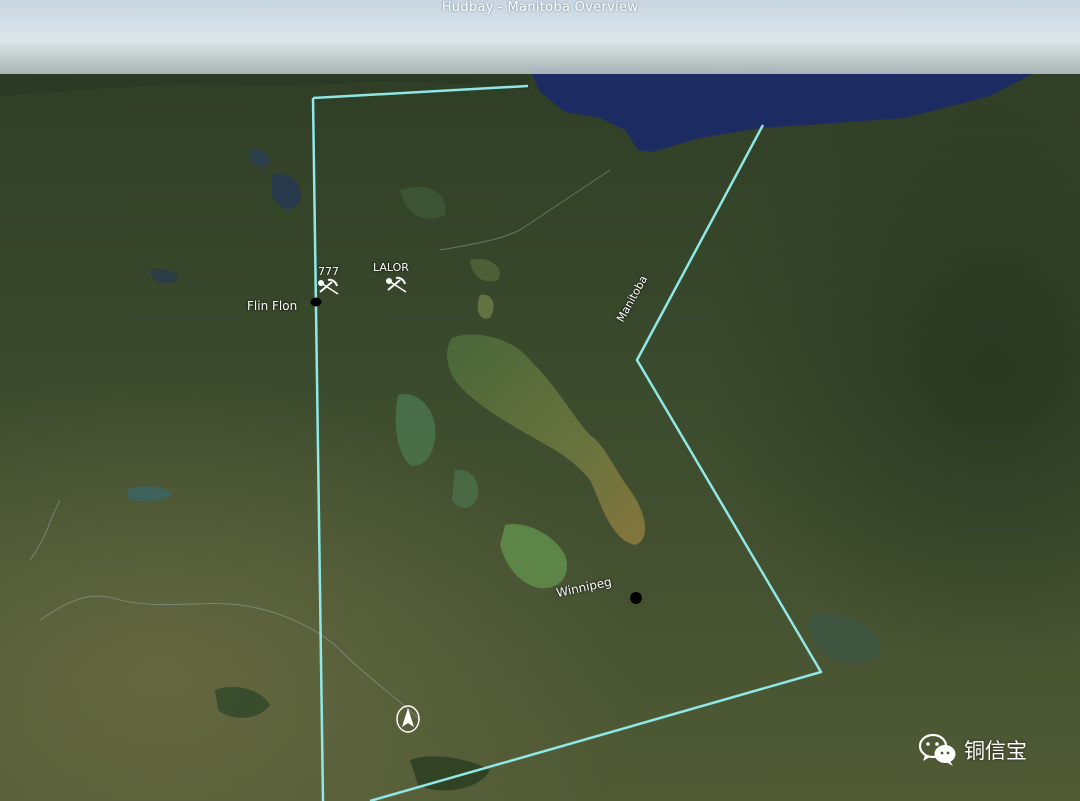 The height and width of the screenshot is (801, 1080). I want to click on watermark-text: 铜信宝, so click(995, 751).